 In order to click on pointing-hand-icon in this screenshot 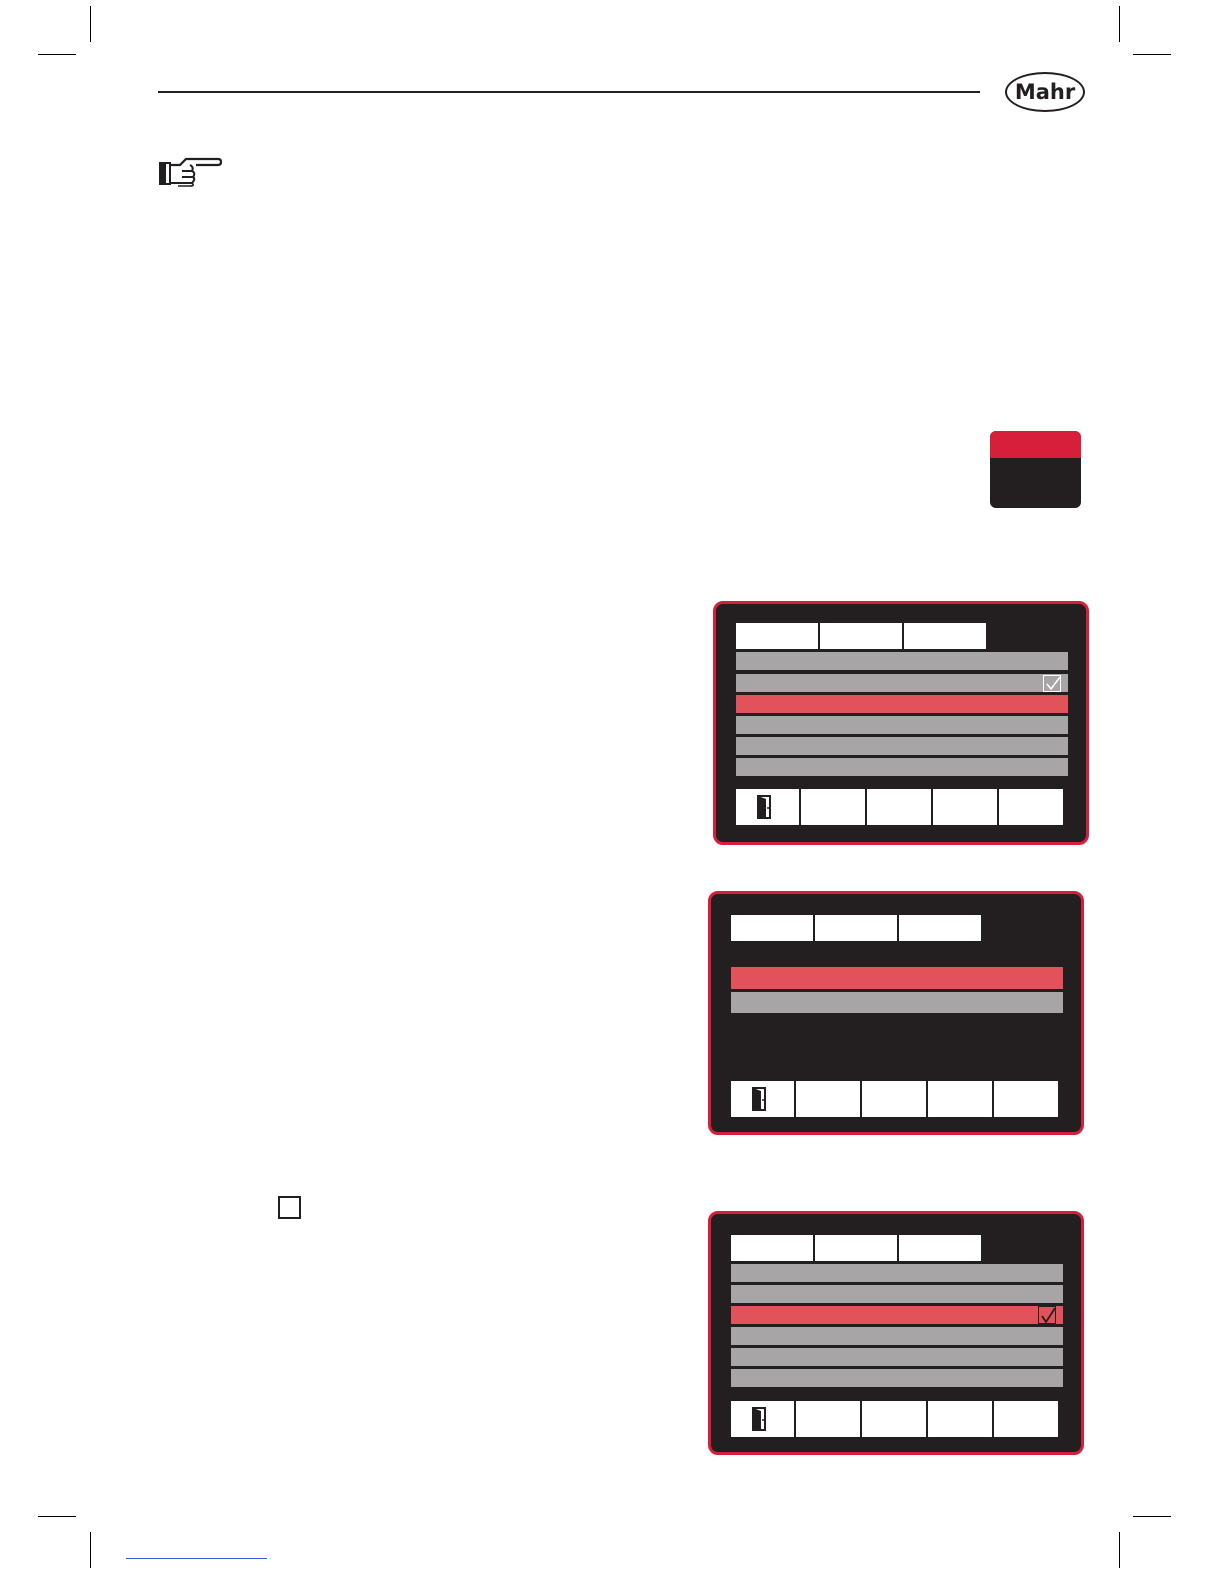, I will do `click(190, 174)`.